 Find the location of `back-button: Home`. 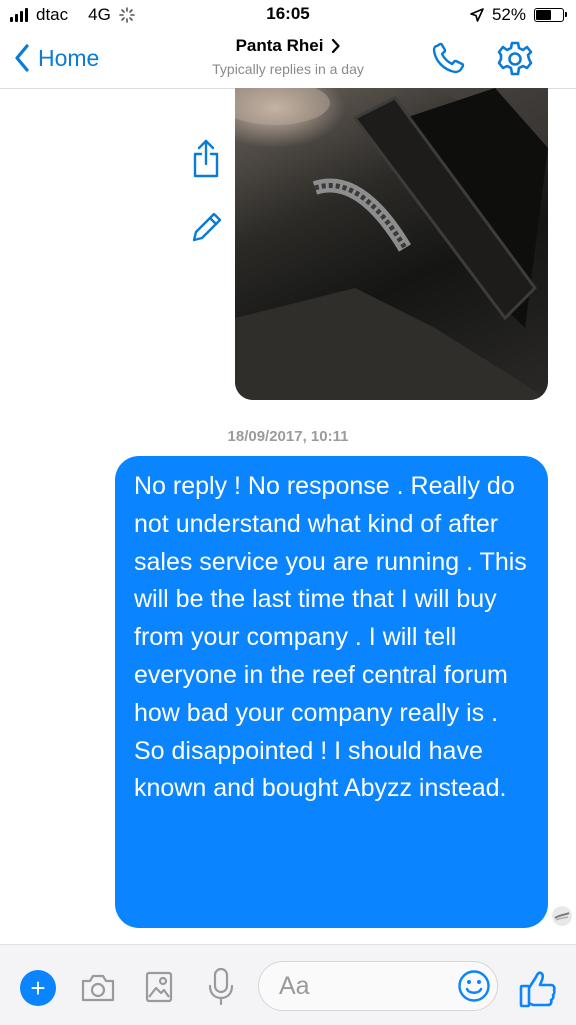

back-button: Home is located at coordinates (56, 58).